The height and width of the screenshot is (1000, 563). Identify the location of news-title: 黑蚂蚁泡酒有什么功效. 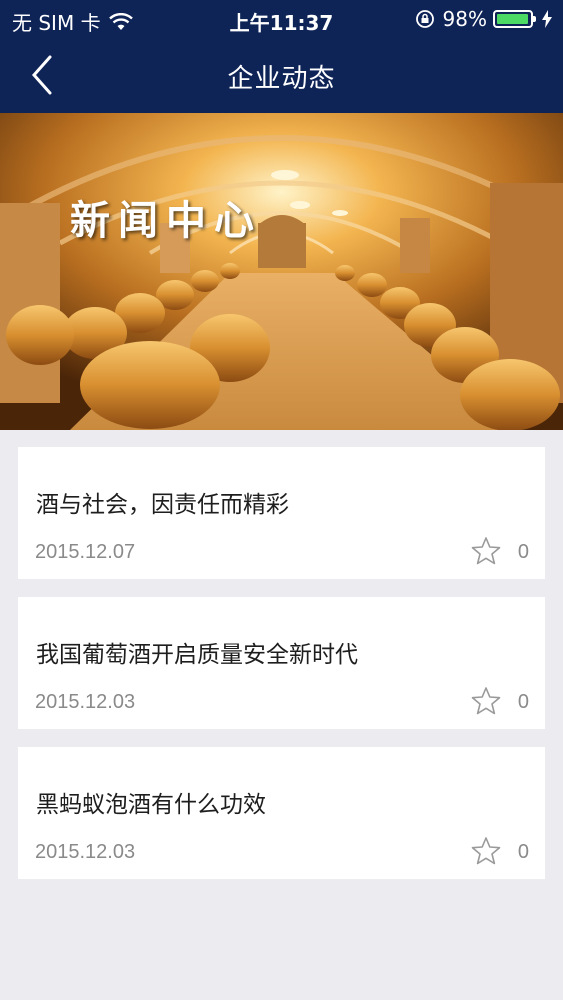
(151, 805).